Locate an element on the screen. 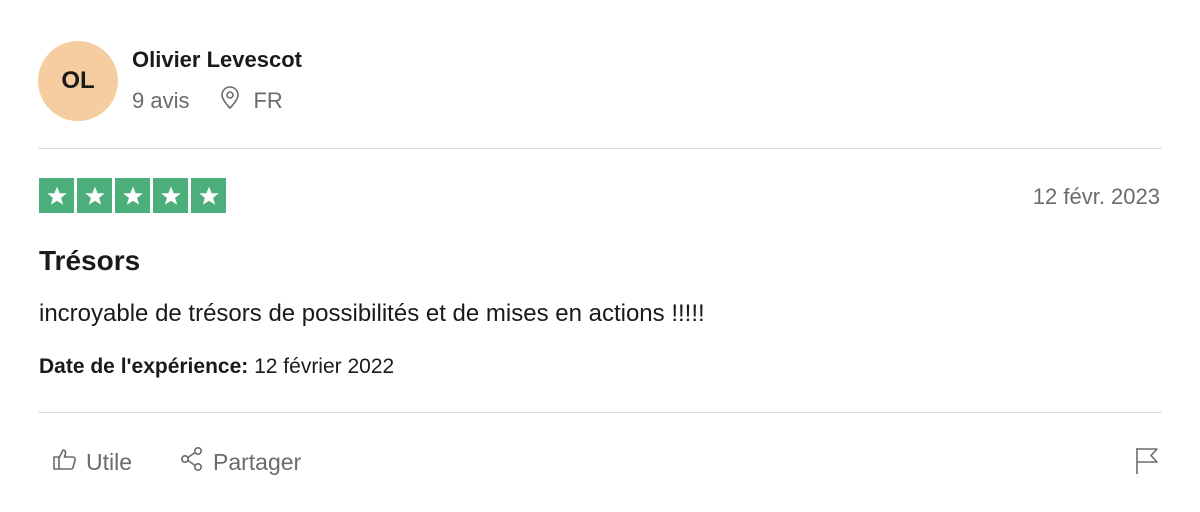  thumbs-up-icon is located at coordinates (69, 462).